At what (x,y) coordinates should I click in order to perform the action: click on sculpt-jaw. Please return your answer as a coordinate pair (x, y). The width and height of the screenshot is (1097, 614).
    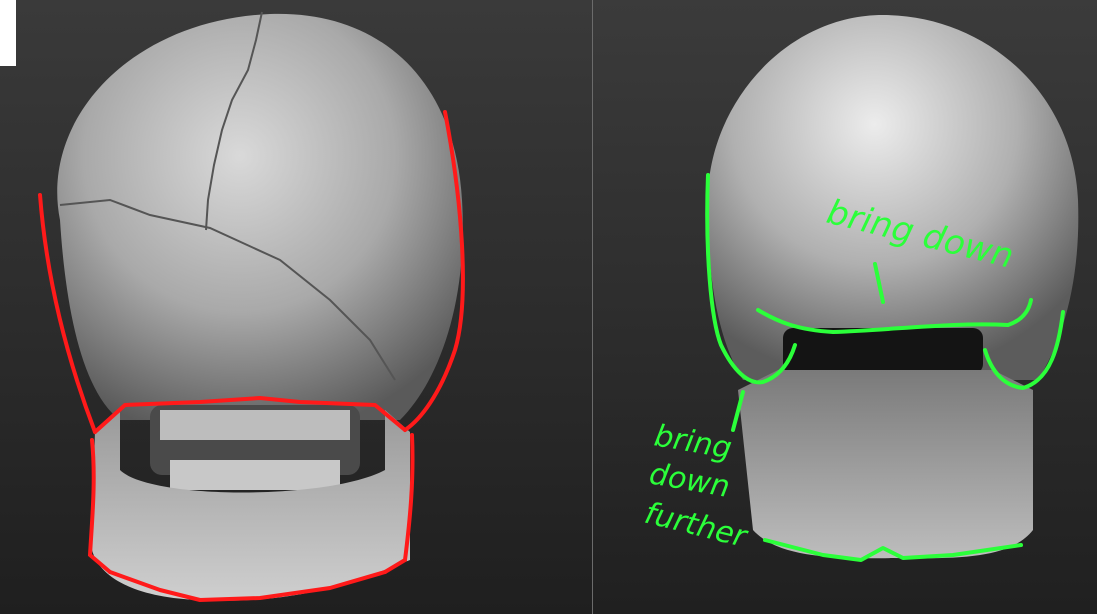
    Looking at the image, I should click on (885, 464).